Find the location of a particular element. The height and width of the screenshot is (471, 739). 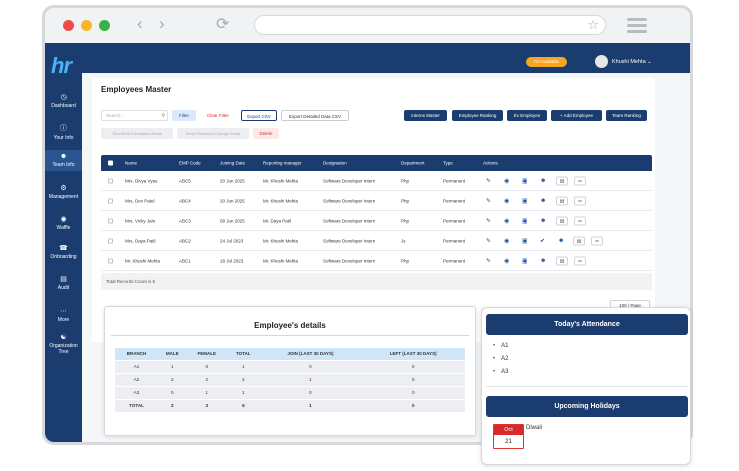

total-cell: 4 is located at coordinates (243, 379).